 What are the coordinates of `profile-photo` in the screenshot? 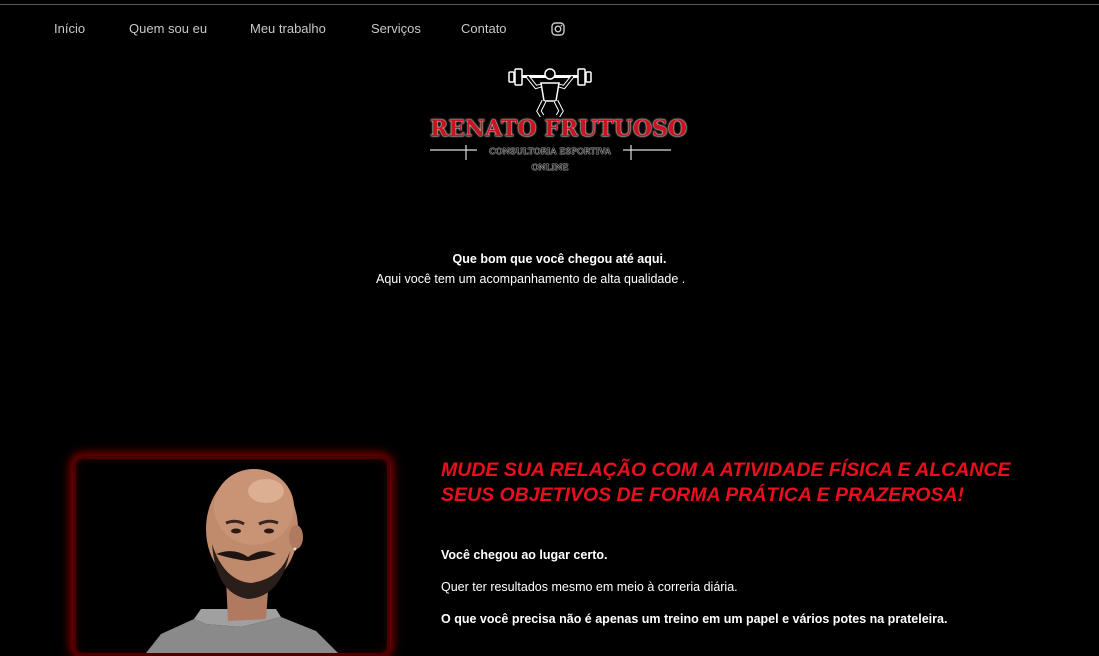 It's located at (231, 556).